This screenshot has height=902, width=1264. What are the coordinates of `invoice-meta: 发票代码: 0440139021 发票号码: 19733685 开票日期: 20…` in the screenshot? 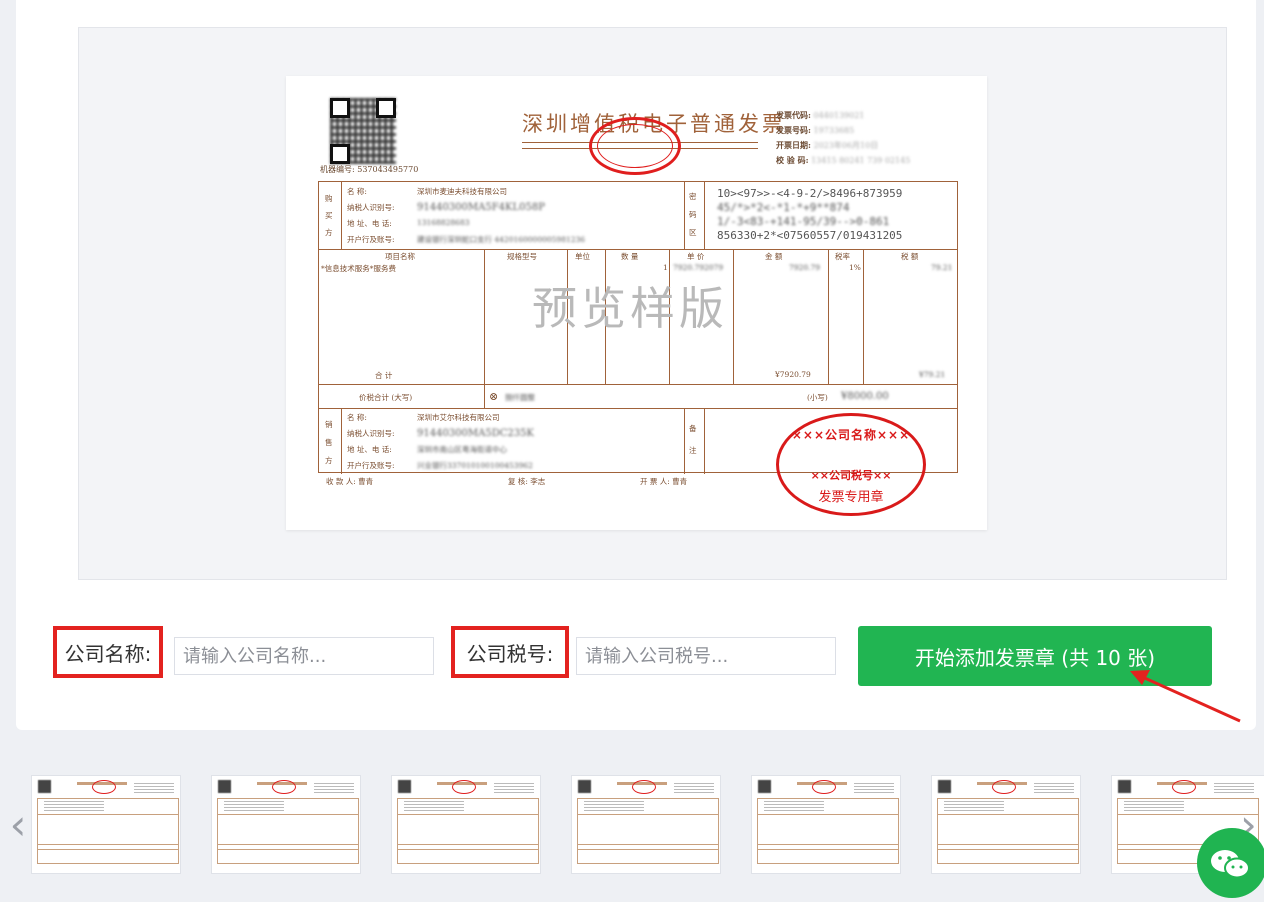 It's located at (843, 137).